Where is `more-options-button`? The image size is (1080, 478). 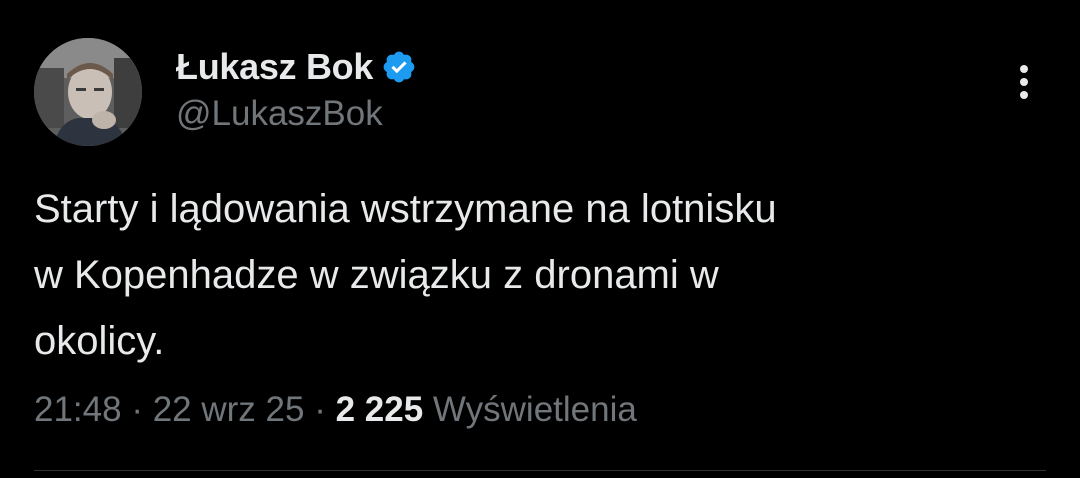
more-options-button is located at coordinates (1024, 82).